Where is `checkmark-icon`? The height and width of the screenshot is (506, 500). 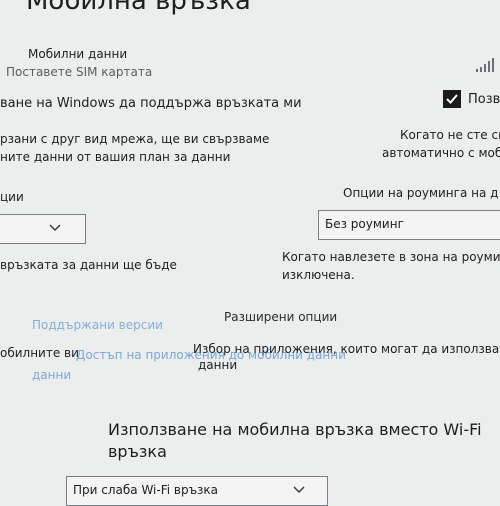
checkmark-icon is located at coordinates (452, 99).